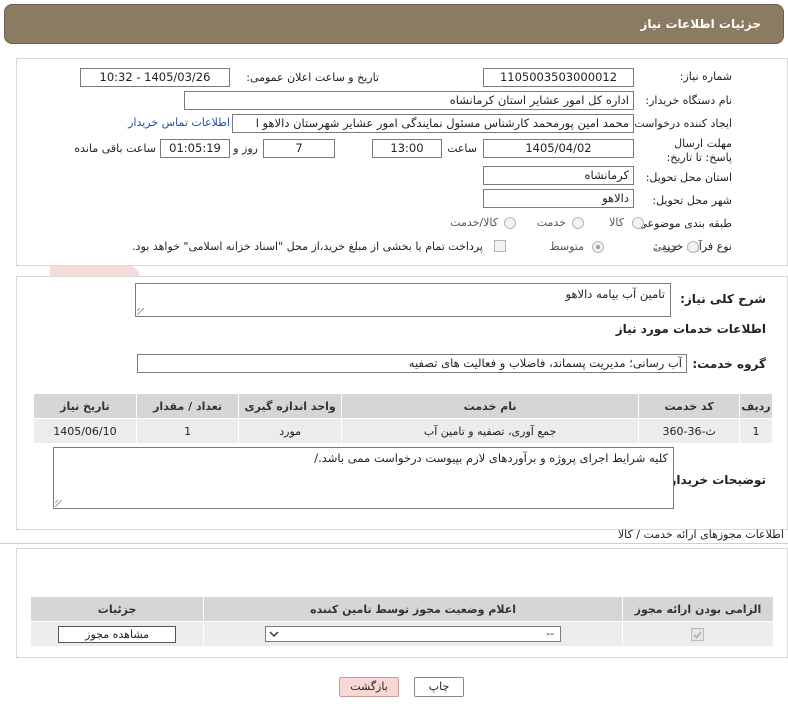 This screenshot has width=788, height=713. Describe the element at coordinates (558, 148) in the screenshot. I see `deadline-date-field: 1405/04/02` at that location.